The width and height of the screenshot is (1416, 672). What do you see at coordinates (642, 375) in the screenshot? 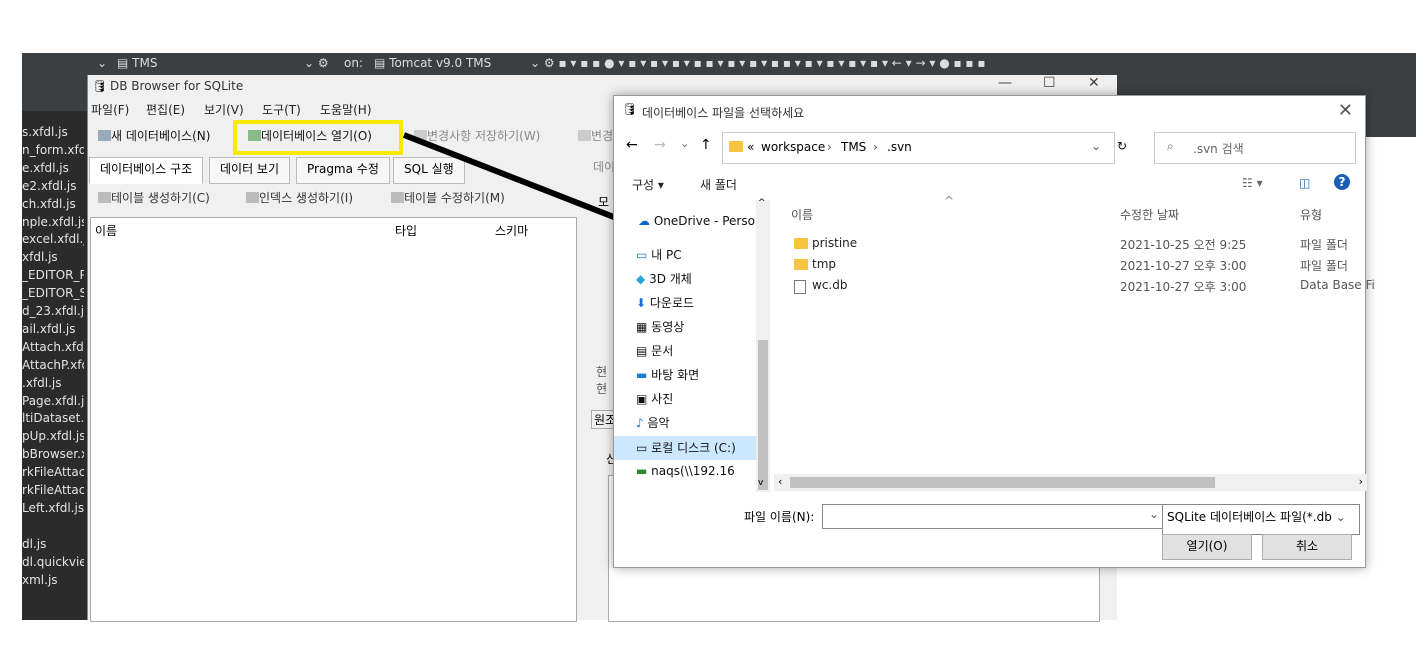
I see `desktop-icon: ▬` at bounding box center [642, 375].